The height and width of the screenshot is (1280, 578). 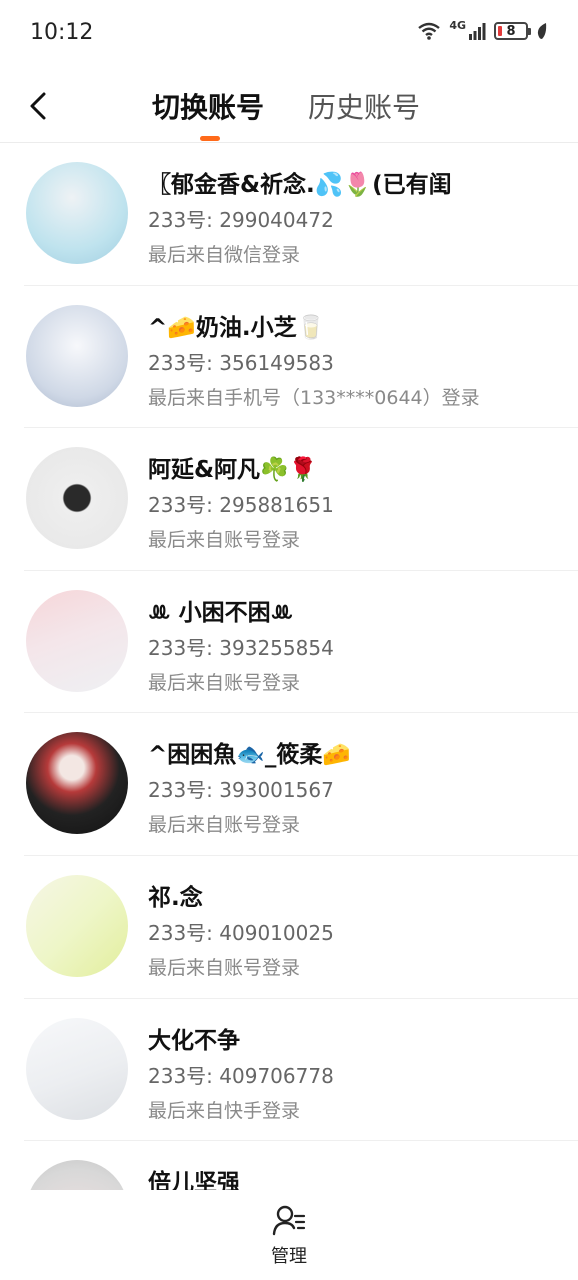 I want to click on tab-history-account: 历史账号, so click(x=364, y=106).